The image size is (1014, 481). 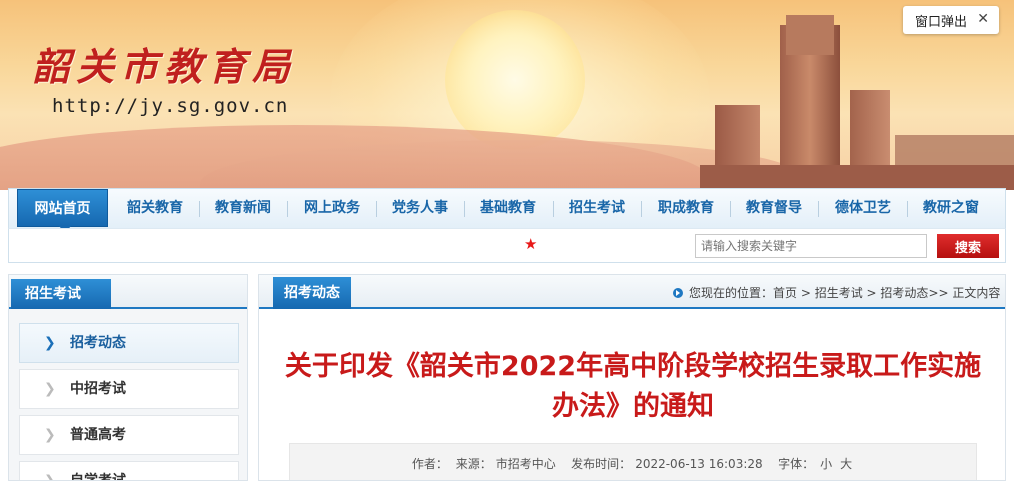 I want to click on source-value: 市招考中心, so click(x=525, y=464).